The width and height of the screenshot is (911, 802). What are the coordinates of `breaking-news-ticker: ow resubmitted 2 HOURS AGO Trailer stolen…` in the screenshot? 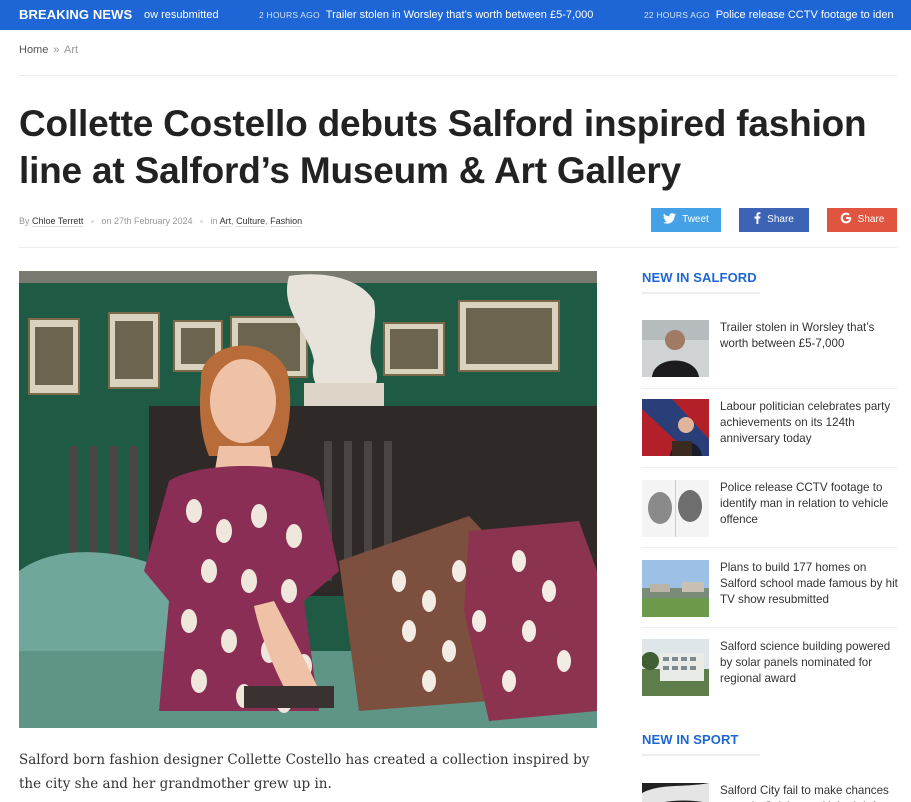 It's located at (526, 15).